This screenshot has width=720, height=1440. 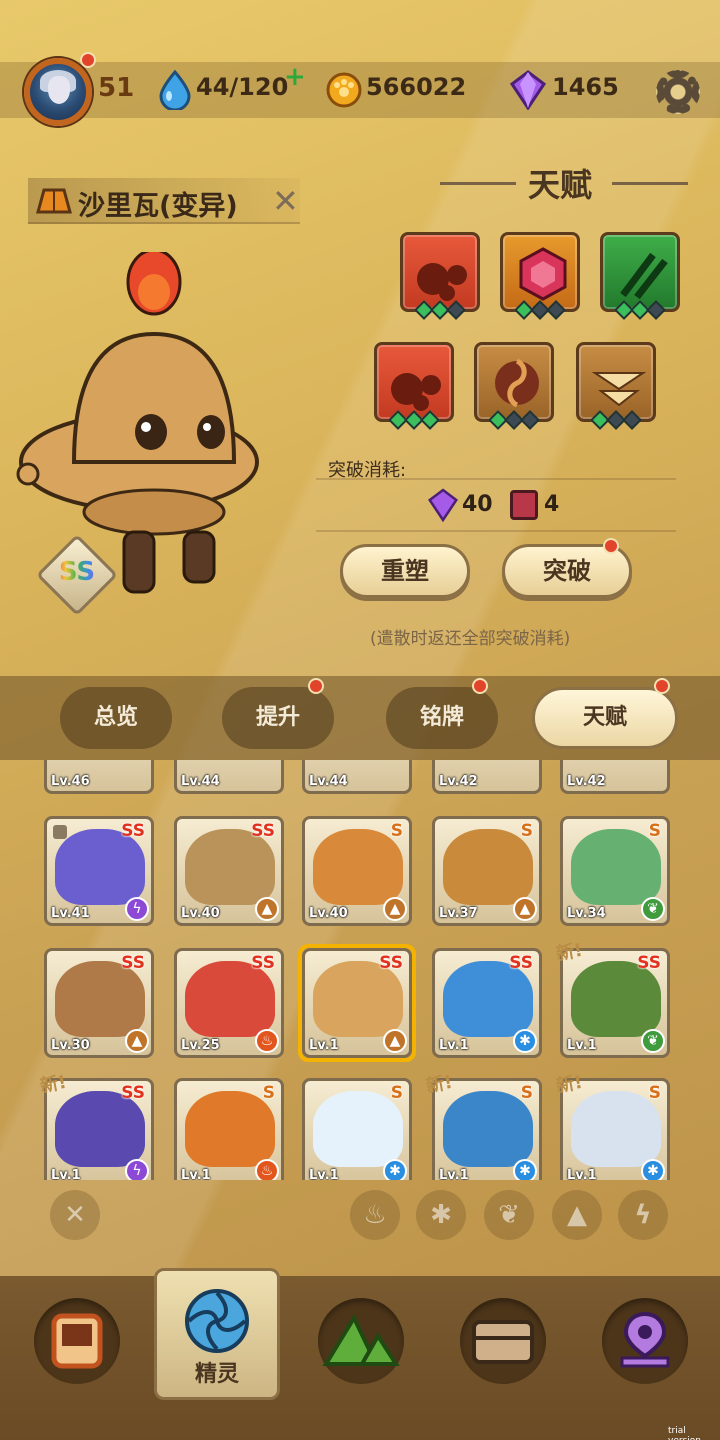 What do you see at coordinates (611, 546) in the screenshot?
I see `breakthrough-notification-dot` at bounding box center [611, 546].